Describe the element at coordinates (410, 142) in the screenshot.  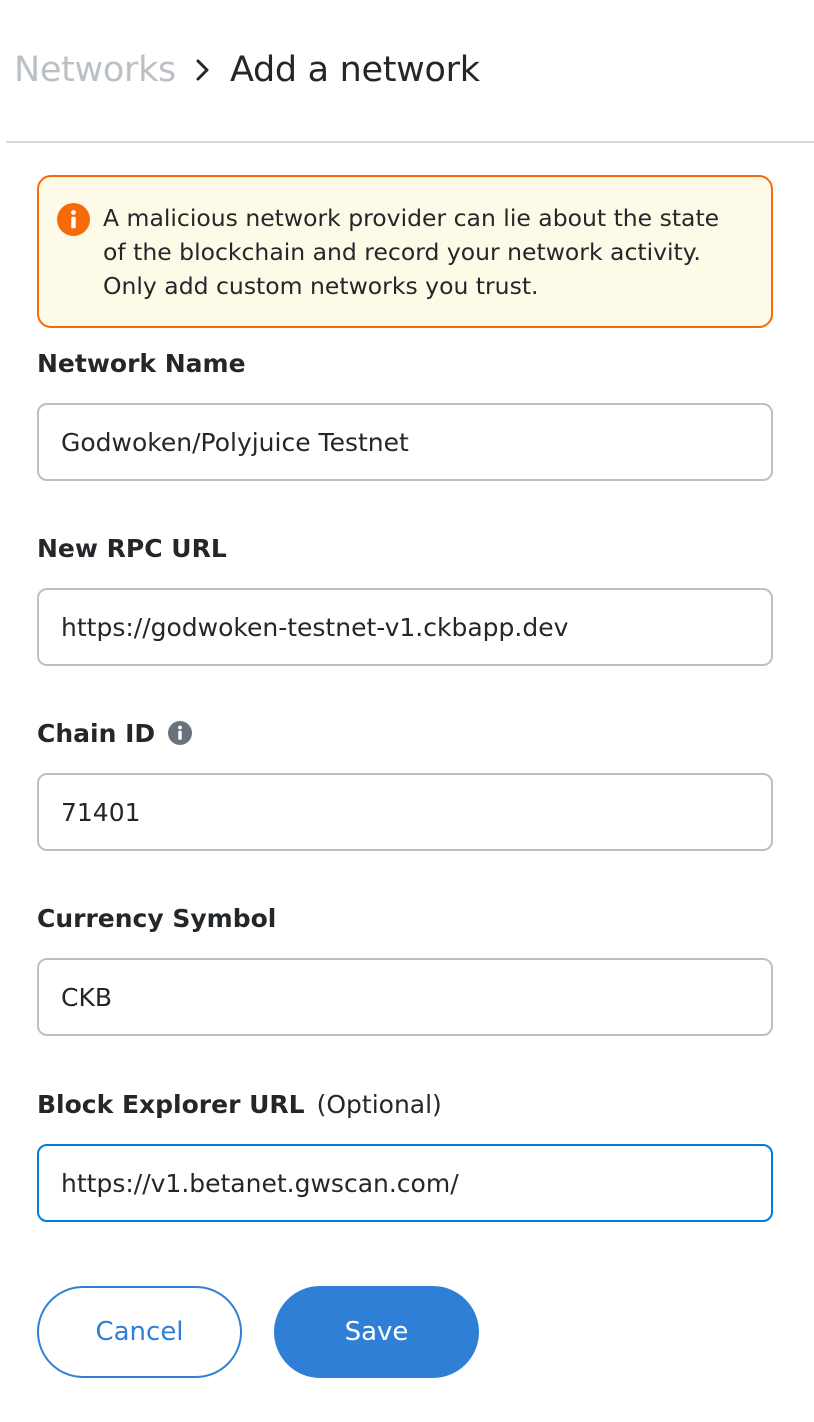
I see `header-divider` at that location.